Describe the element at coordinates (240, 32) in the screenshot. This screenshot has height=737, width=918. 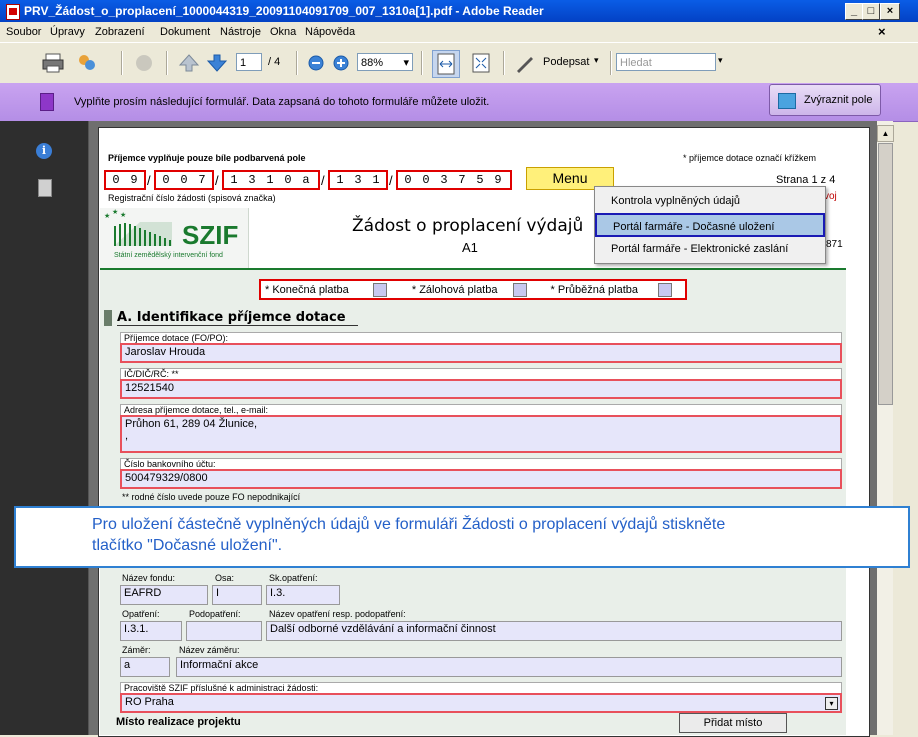
I see `menu-nastroje: Nástroje` at that location.